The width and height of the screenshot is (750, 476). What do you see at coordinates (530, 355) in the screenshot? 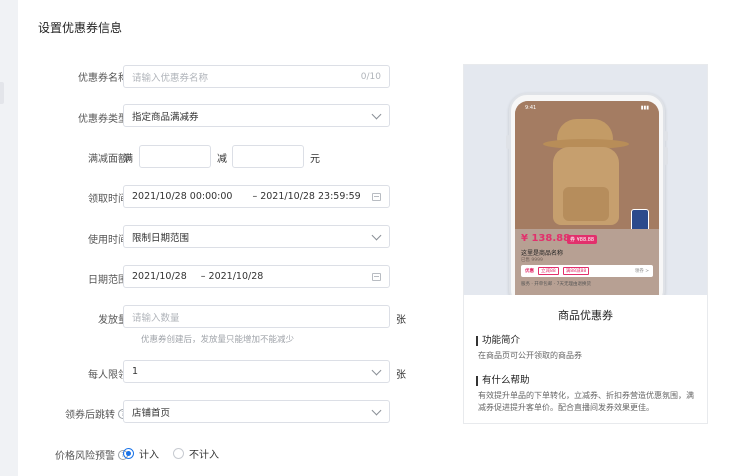
I see `feature-intro-text: 在商品页可公开领取的商品券` at bounding box center [530, 355].